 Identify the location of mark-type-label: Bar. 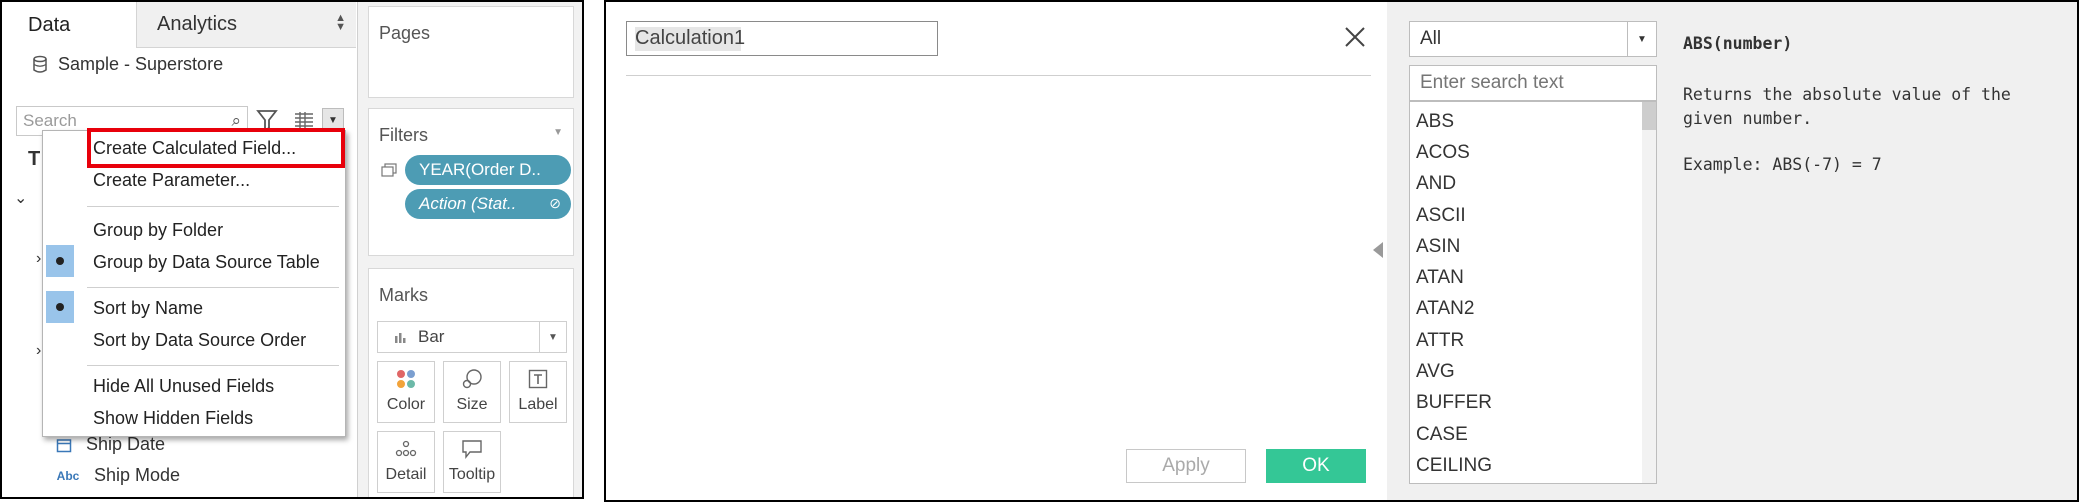
(431, 336).